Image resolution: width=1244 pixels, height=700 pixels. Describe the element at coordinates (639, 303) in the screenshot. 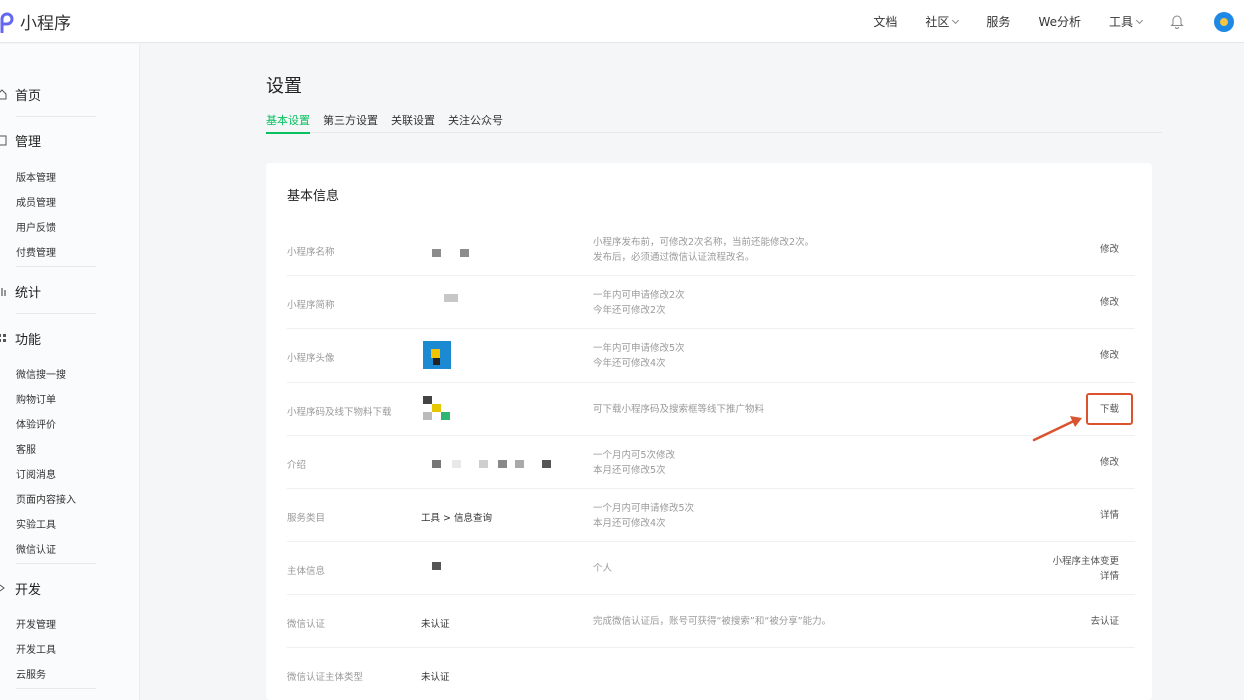

I see `row-desc: 一年内可申请修改2次 今年还可修改2次` at that location.